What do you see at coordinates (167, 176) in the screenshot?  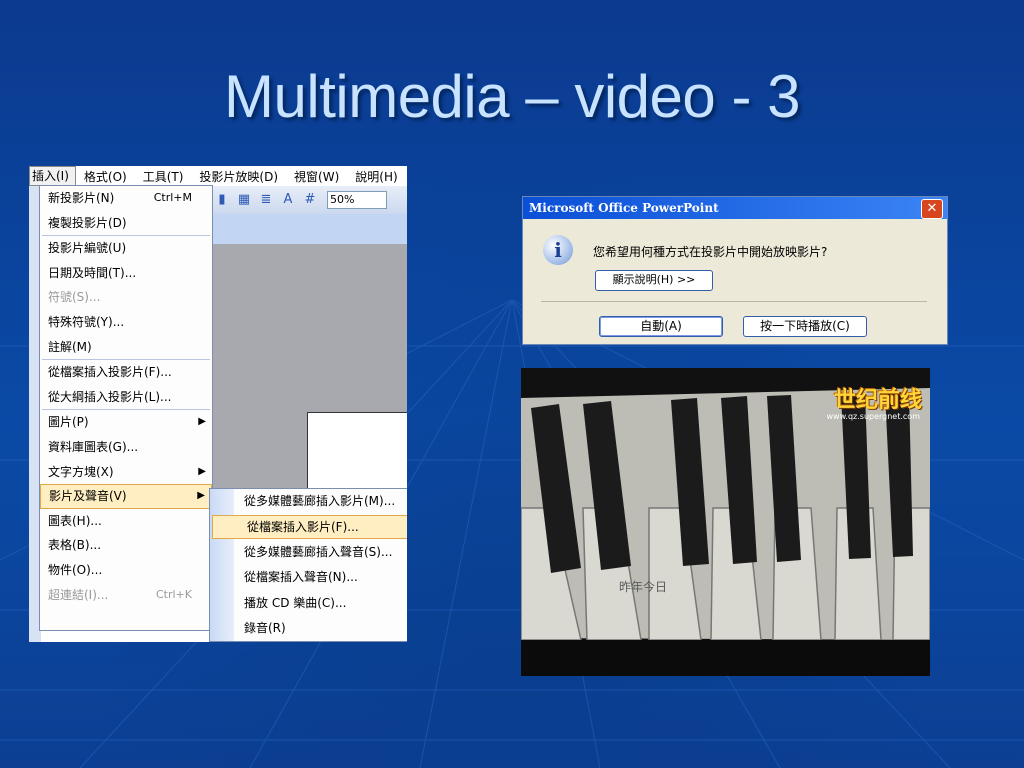 I see `menu-tools: 工具(T)` at bounding box center [167, 176].